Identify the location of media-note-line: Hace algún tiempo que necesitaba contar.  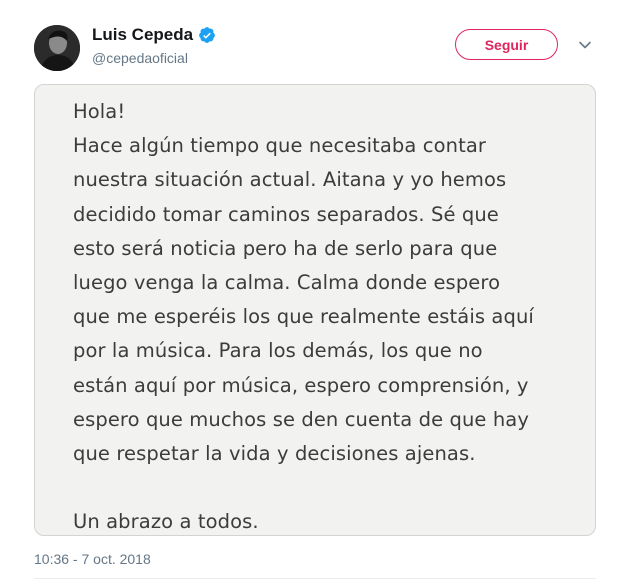
(279, 146).